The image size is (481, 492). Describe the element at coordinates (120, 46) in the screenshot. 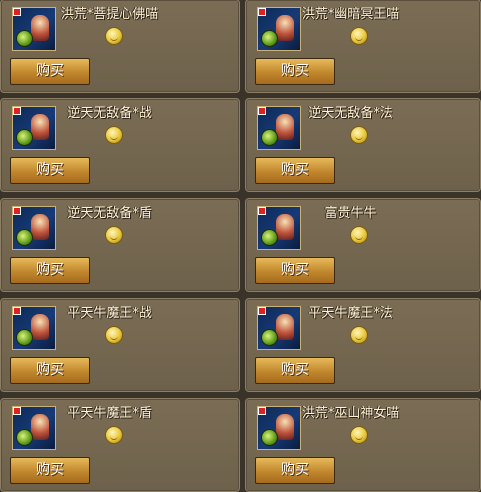

I see `shop-item-card: 洪荒*菩提心佛喵 购买` at that location.